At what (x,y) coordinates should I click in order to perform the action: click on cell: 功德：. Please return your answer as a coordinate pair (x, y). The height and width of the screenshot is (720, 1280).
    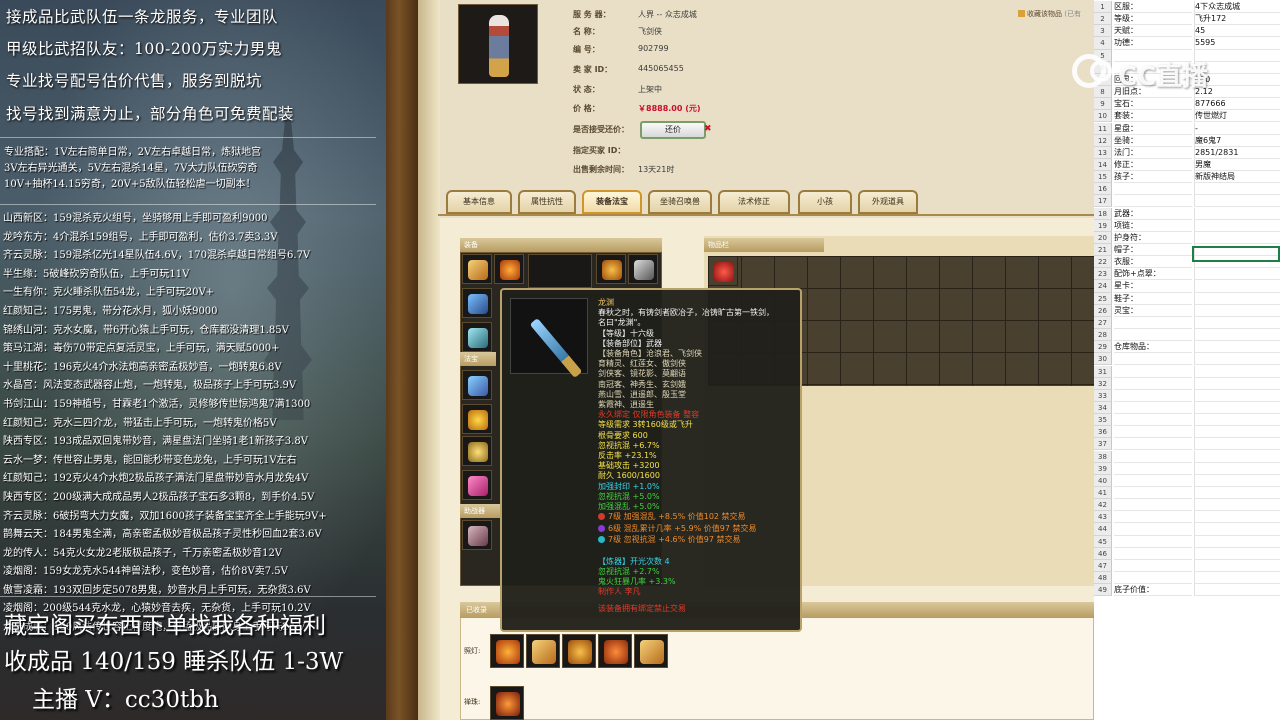
    Looking at the image, I should click on (1153, 43).